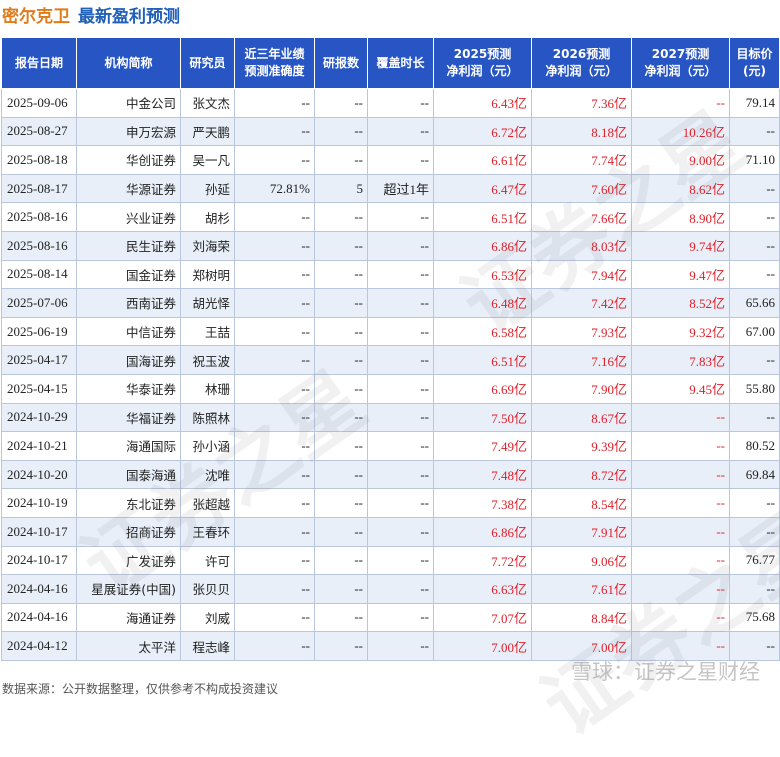 The height and width of the screenshot is (757, 780). I want to click on institution-cell: 星展证券(中国), so click(128, 589).